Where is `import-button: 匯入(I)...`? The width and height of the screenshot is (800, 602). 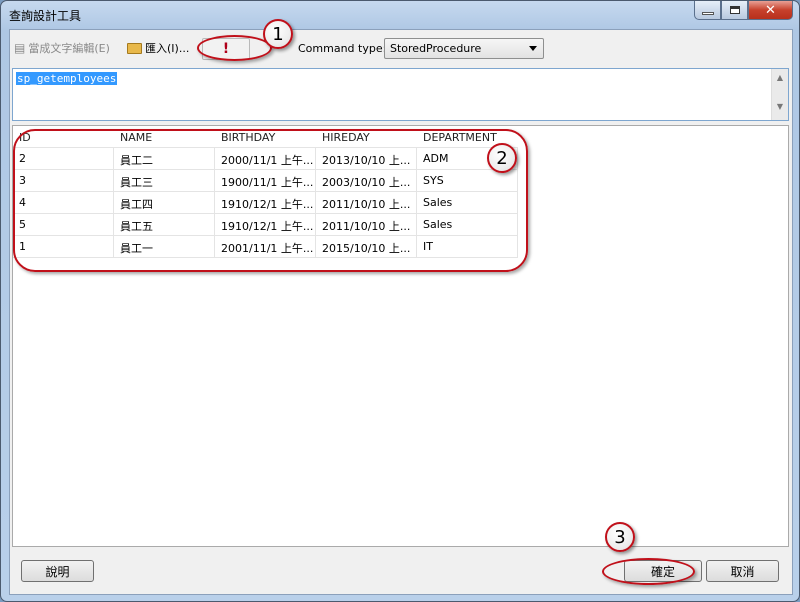 import-button: 匯入(I)... is located at coordinates (158, 48).